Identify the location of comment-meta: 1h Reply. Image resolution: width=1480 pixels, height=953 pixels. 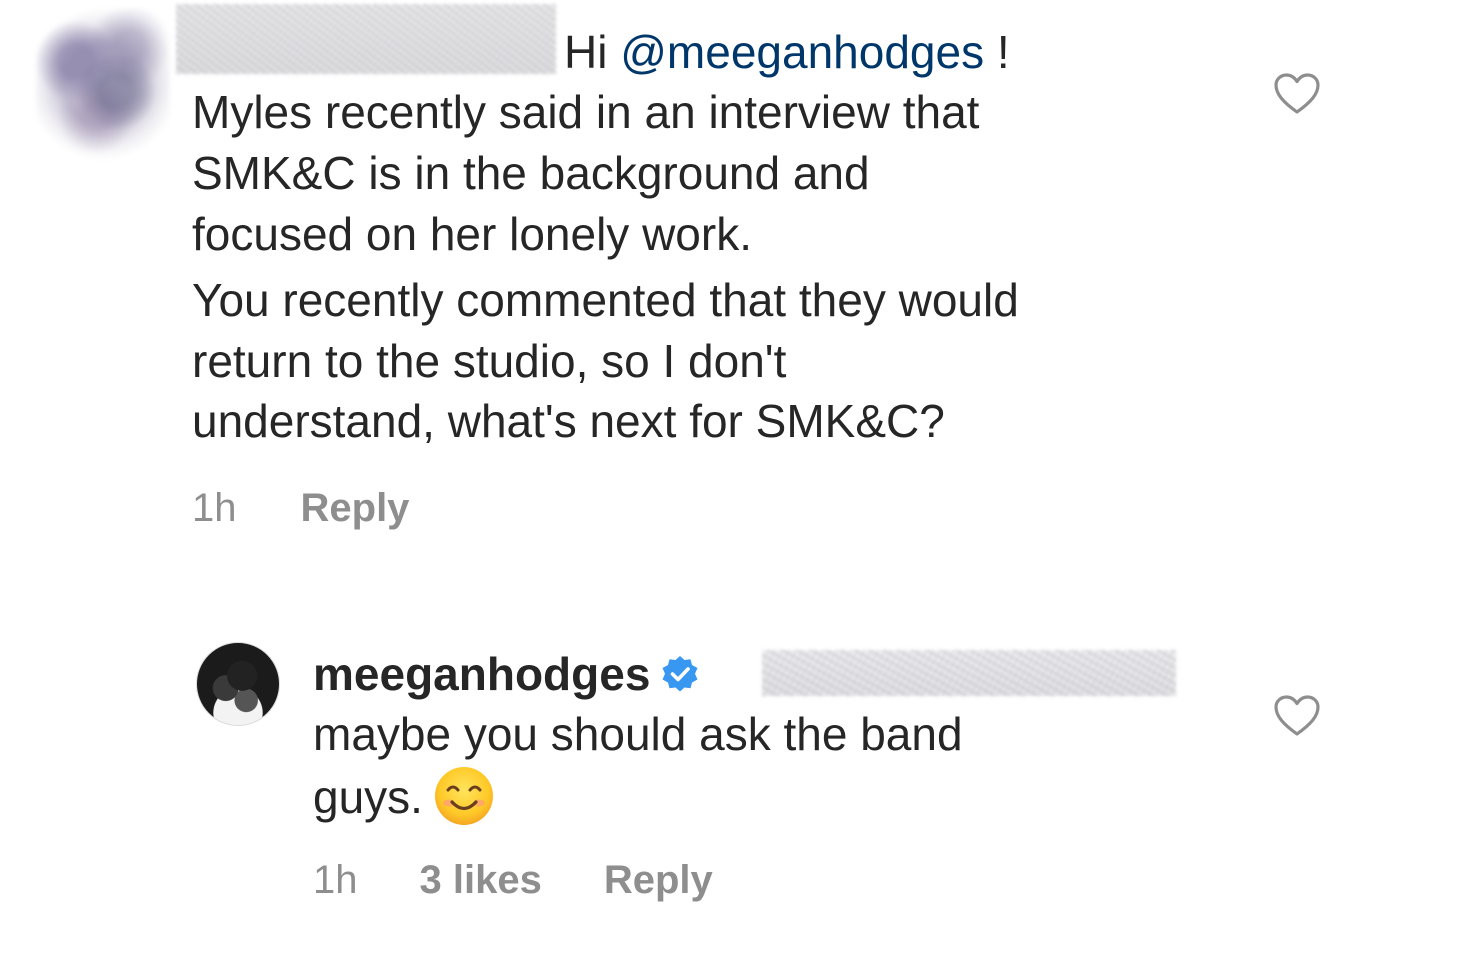
(333, 508).